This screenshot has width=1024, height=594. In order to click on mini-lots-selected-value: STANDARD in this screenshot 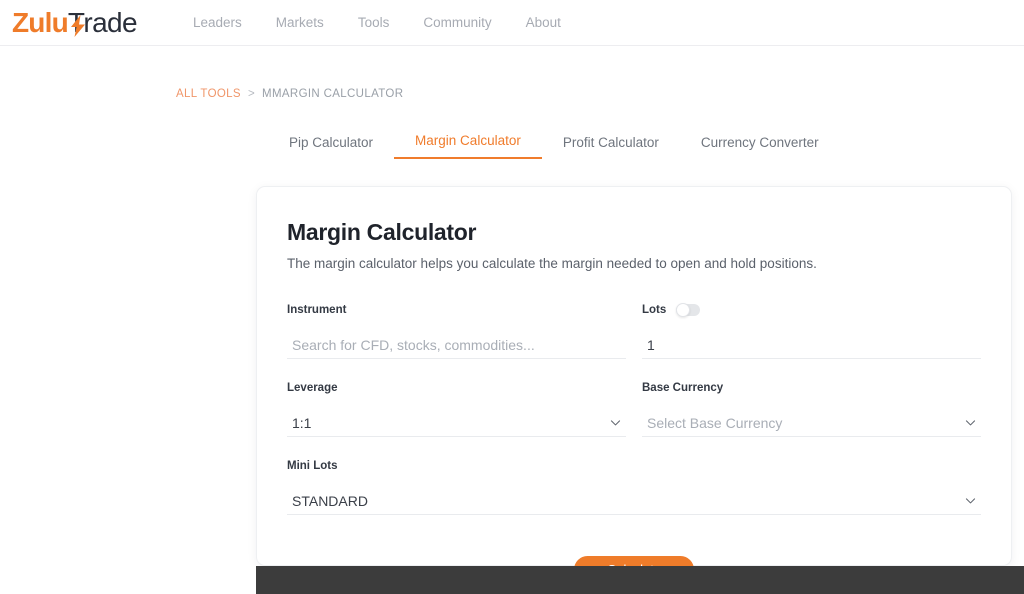, I will do `click(330, 500)`.